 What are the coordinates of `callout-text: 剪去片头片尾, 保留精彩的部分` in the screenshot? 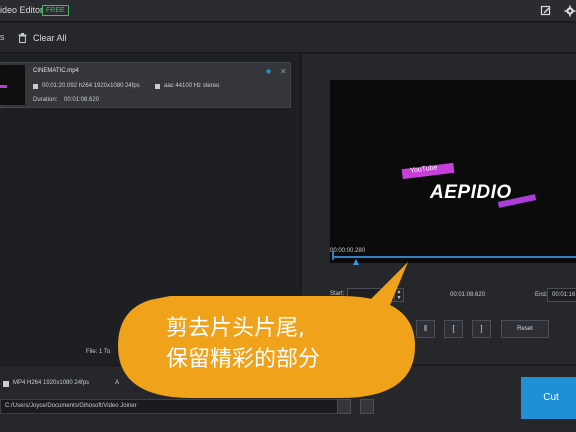 It's located at (276, 344).